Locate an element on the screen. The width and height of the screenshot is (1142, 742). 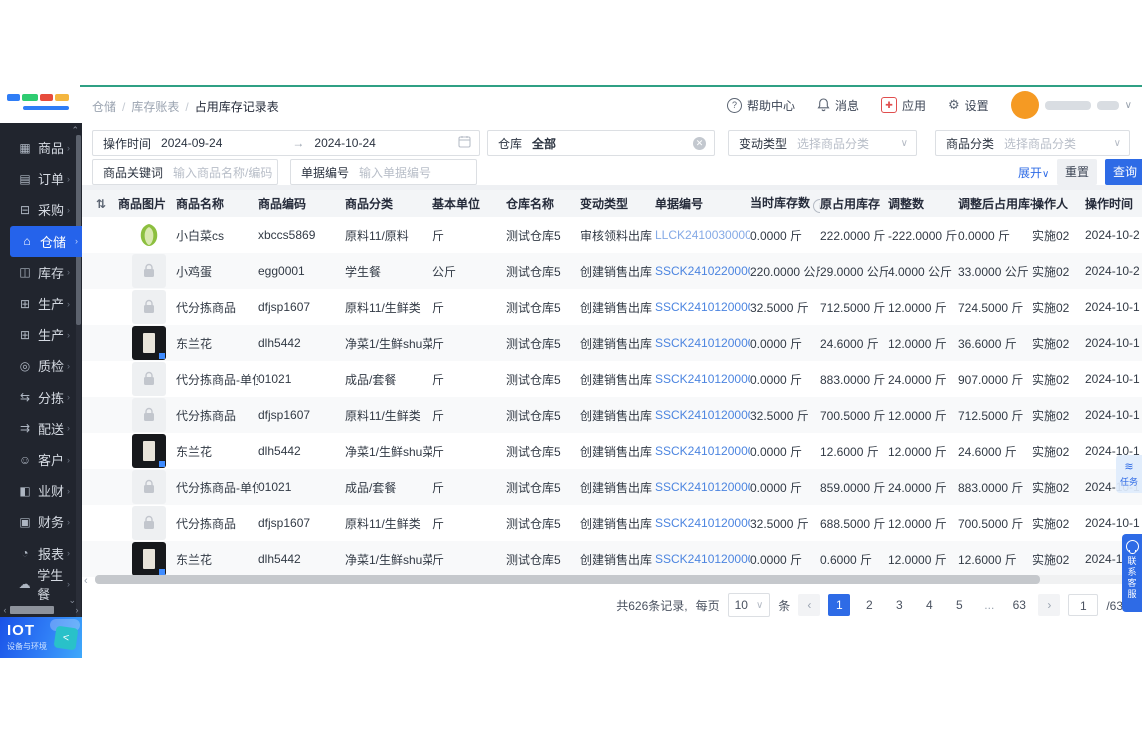
page-jump-input: 1 is located at coordinates (1083, 605).